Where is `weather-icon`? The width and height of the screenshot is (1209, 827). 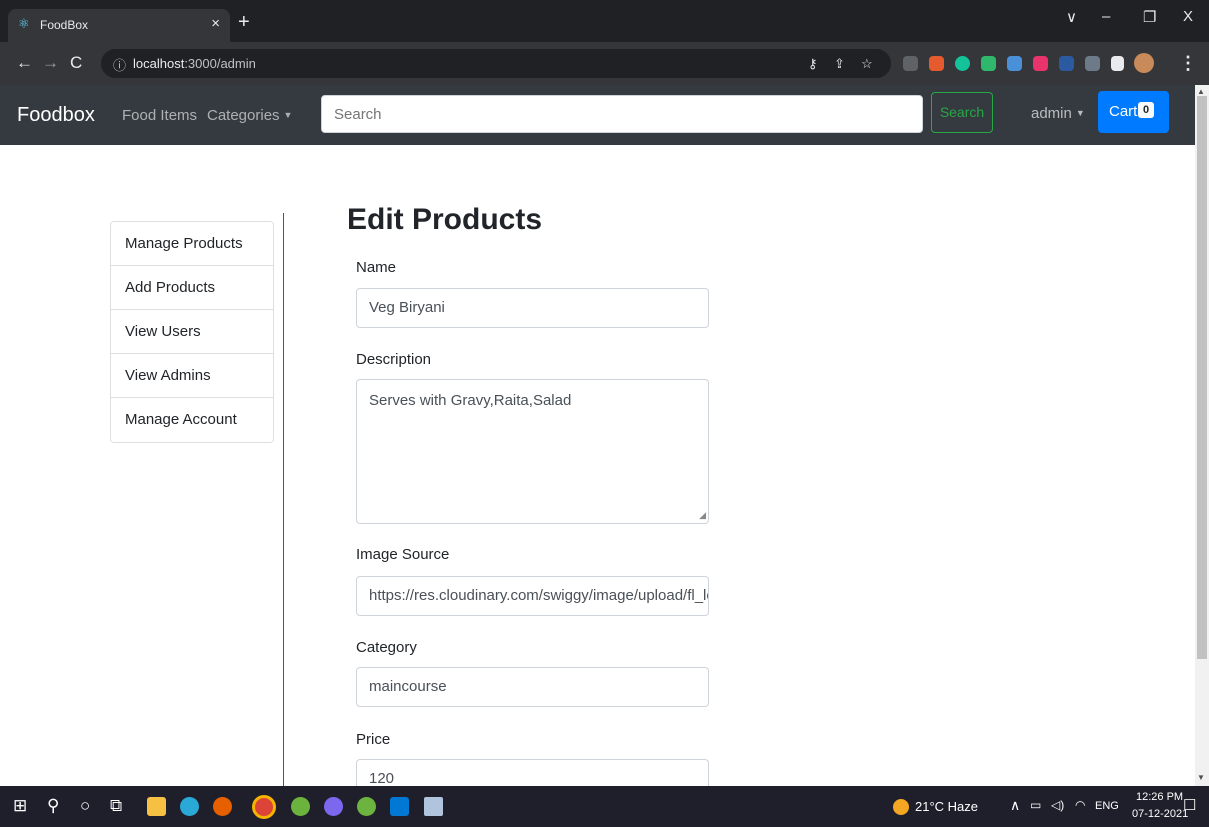 weather-icon is located at coordinates (901, 807).